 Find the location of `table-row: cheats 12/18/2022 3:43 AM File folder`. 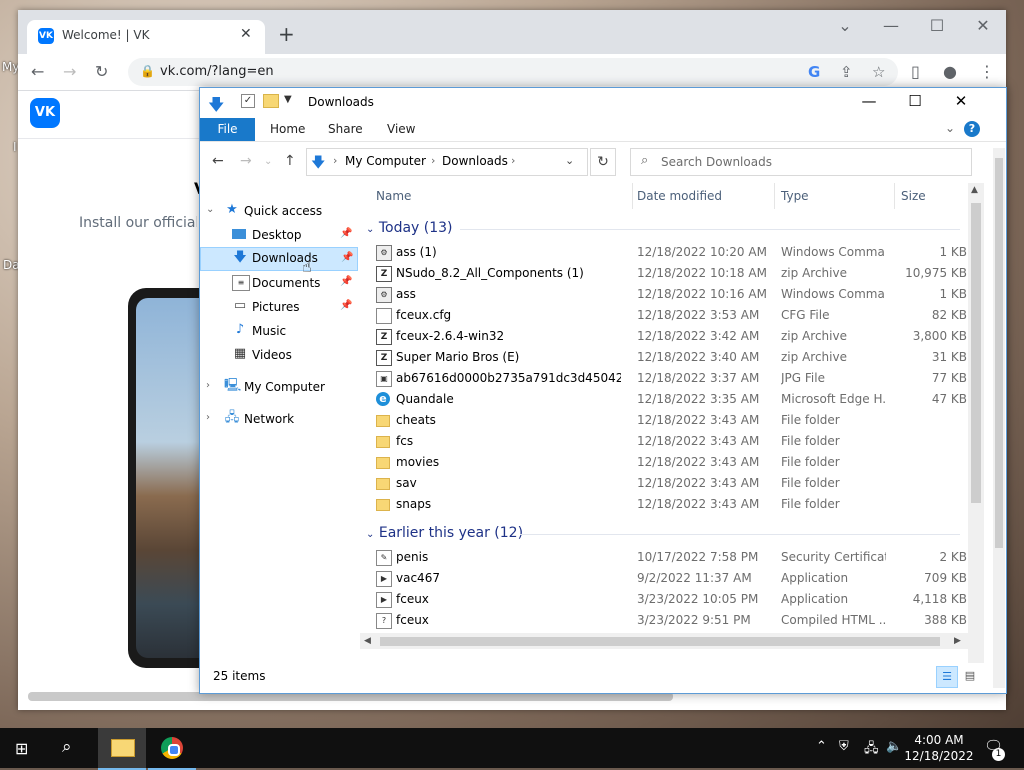

table-row: cheats 12/18/2022 3:43 AM File folder is located at coordinates (668, 420).